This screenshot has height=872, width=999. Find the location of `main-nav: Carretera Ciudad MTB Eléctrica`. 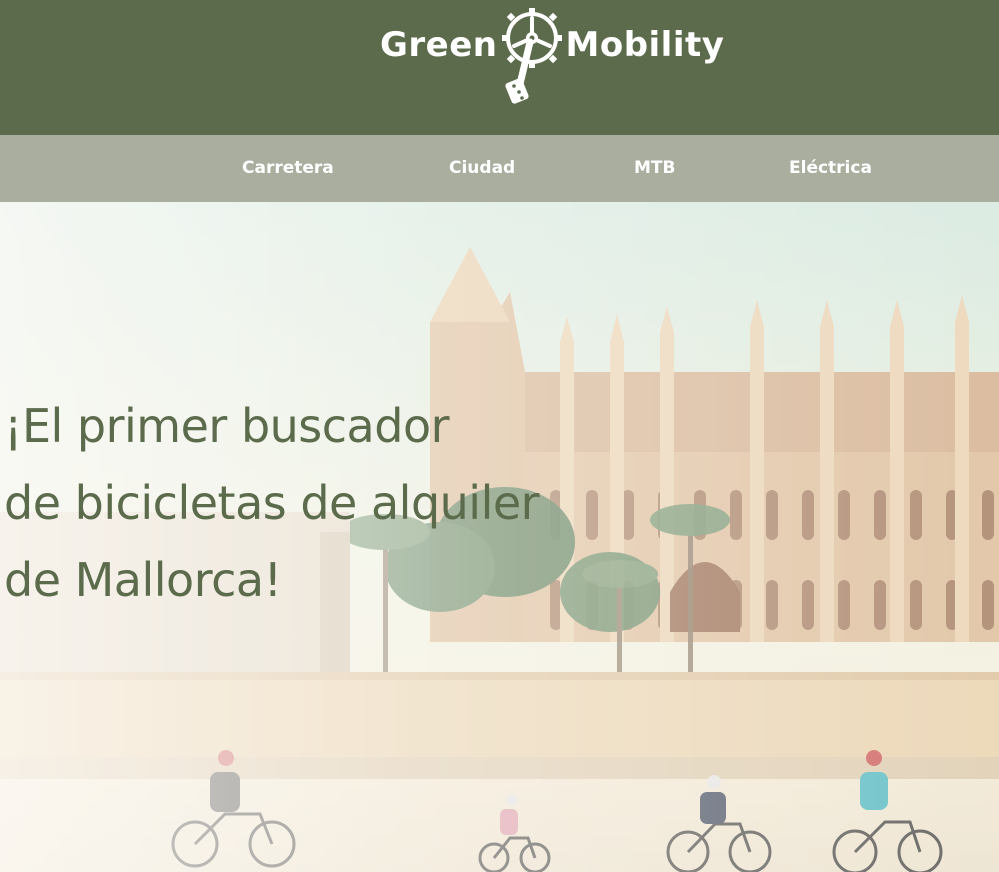

main-nav: Carretera Ciudad MTB Eléctrica is located at coordinates (499, 168).